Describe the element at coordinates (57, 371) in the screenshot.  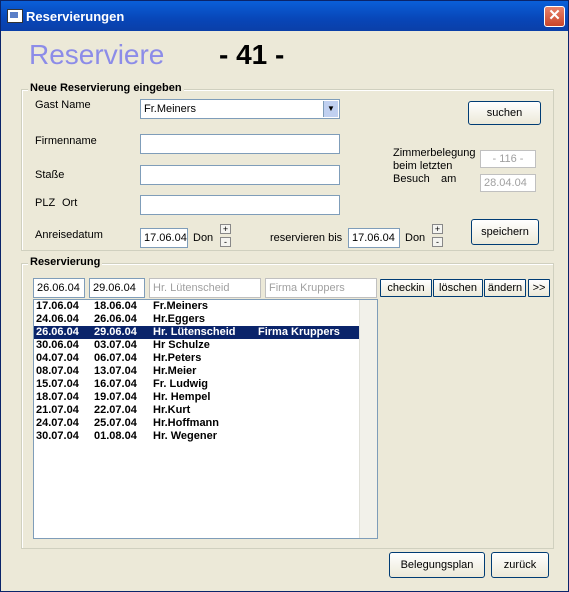
I see `list-item-from: 08.07.04` at that location.